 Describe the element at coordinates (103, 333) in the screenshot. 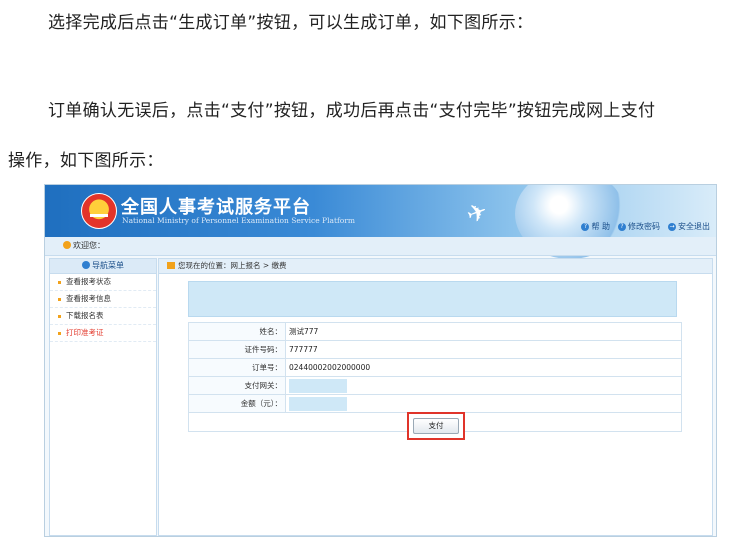

I see `sidebar-item-print-admission: 打印准考证` at that location.